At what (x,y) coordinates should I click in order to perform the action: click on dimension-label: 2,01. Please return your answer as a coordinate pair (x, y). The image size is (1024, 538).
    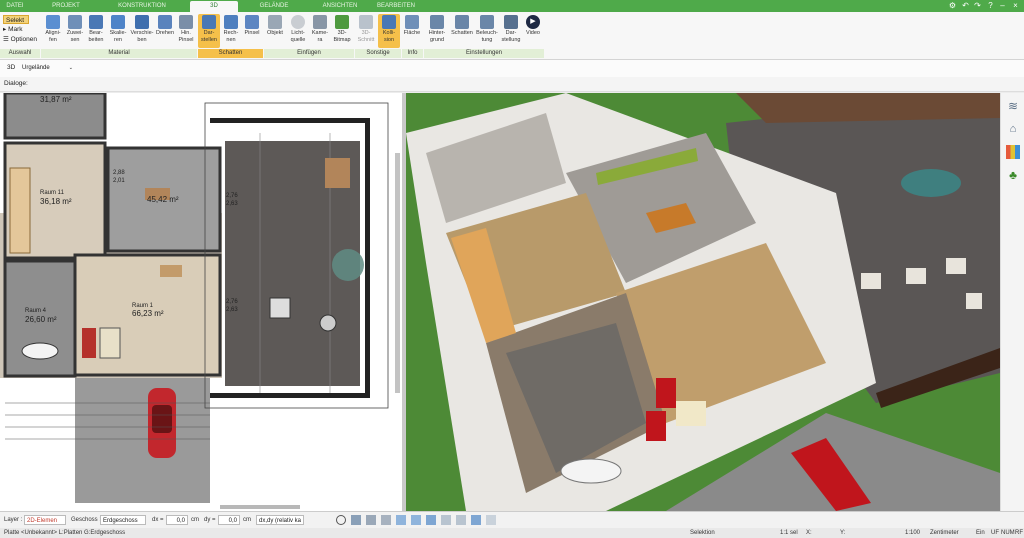
    Looking at the image, I should click on (119, 181).